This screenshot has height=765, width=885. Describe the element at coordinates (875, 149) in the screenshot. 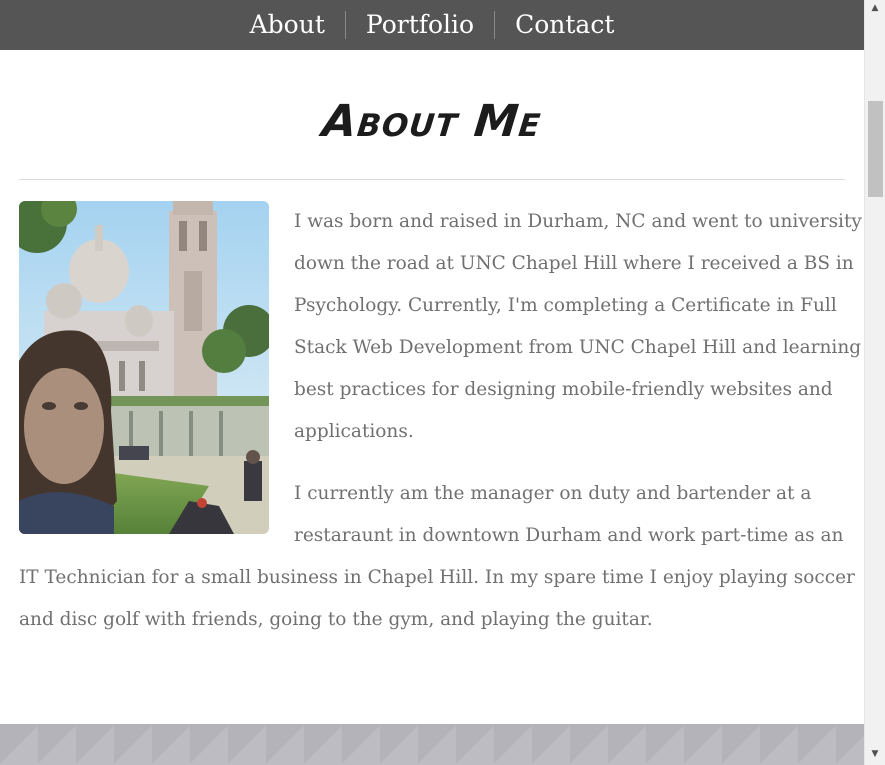

I see `scroll-thumb` at that location.